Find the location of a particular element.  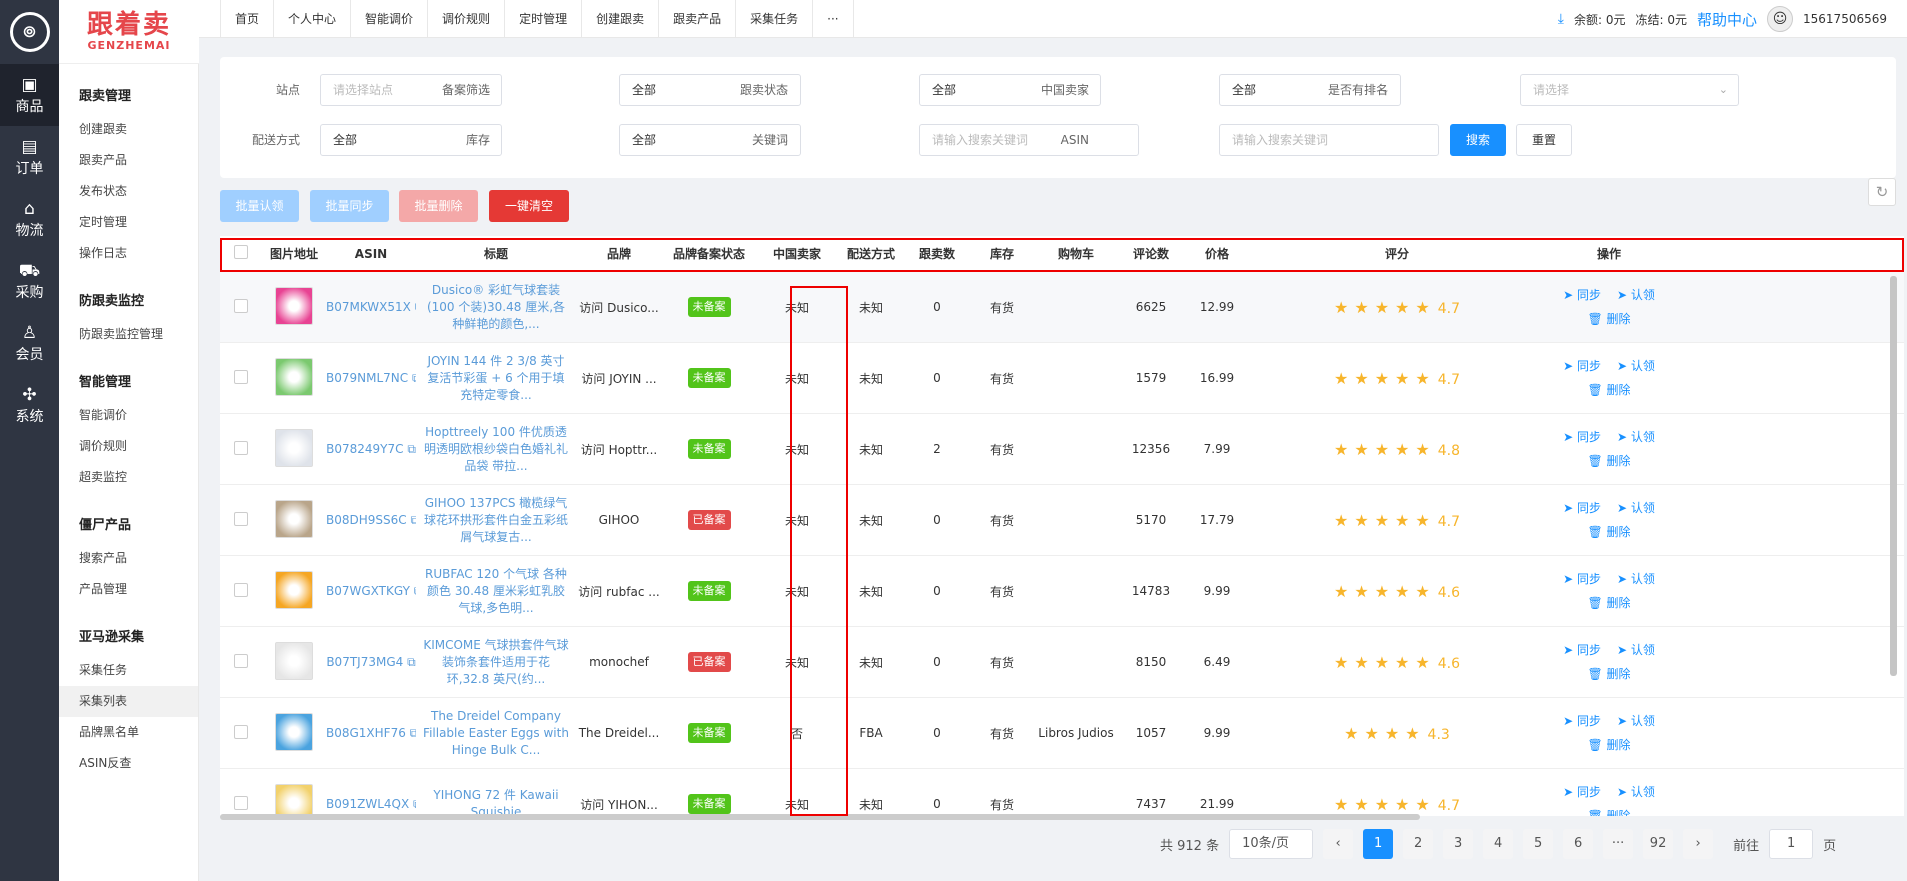

help-center-link: 帮助中心 is located at coordinates (1727, 19).